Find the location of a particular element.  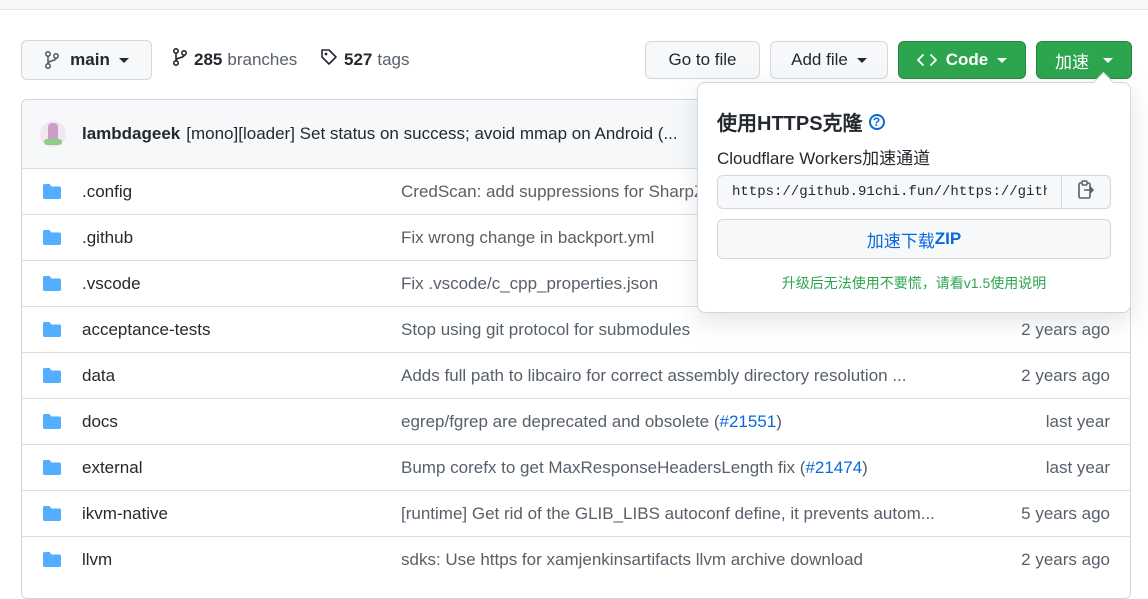

commit-author: lambdageek is located at coordinates (131, 134).